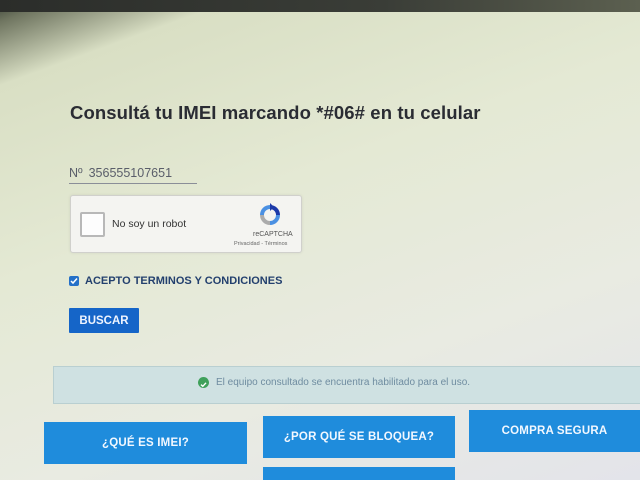  I want to click on terms-label: ACEPTO TERMINOS Y CONDICIONES, so click(184, 281).